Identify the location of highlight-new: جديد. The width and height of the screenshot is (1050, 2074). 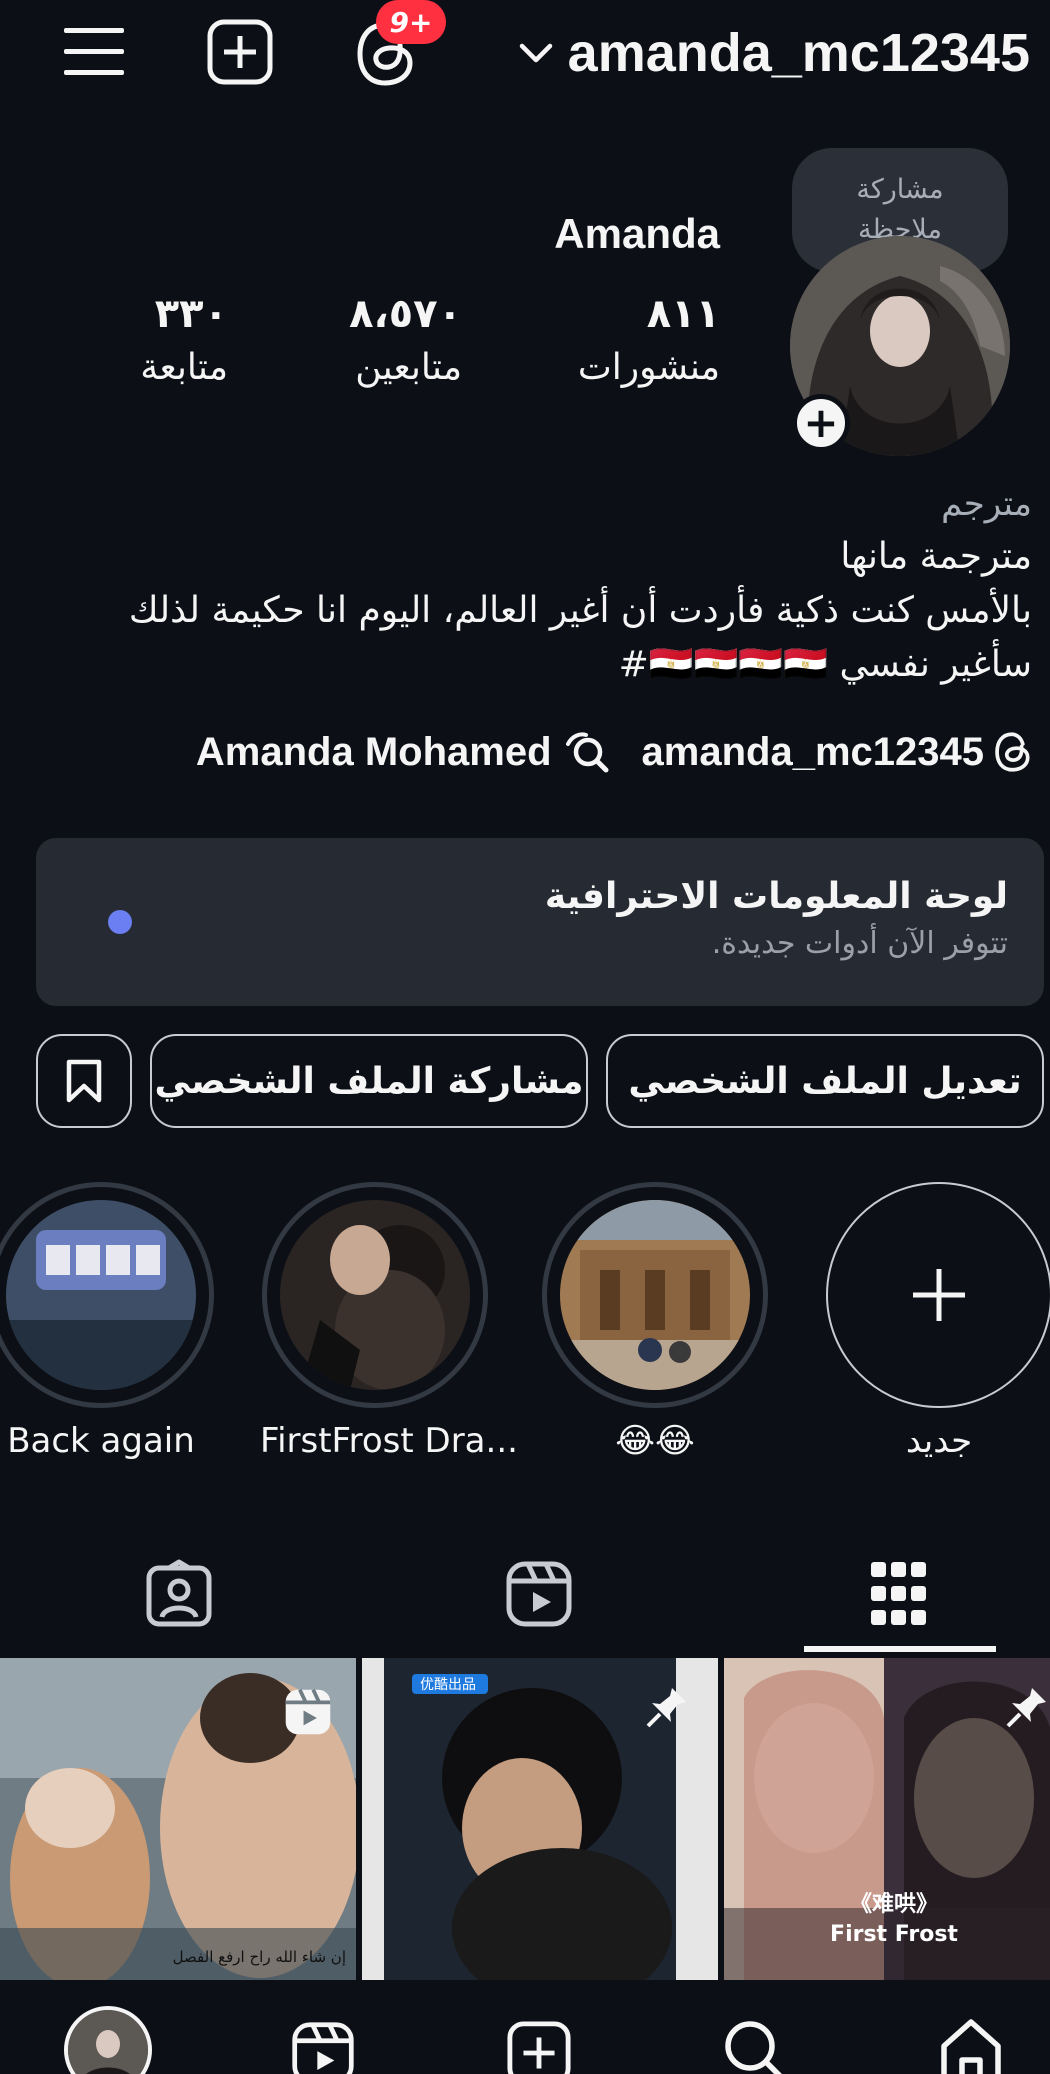
(937, 1324).